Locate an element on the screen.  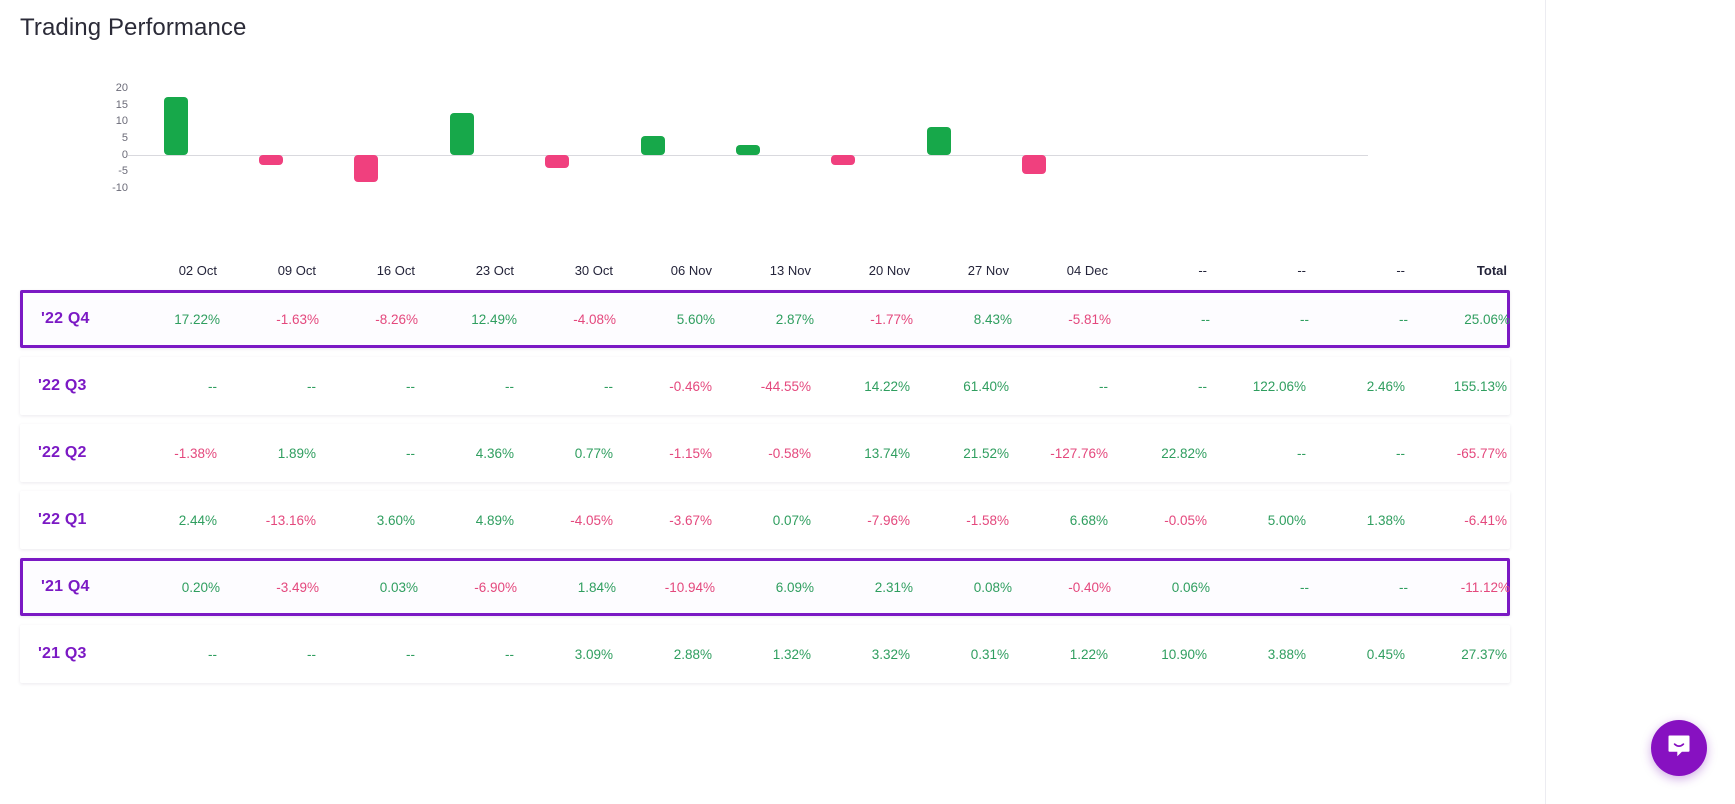
table-cell-return: 122.06% is located at coordinates (1279, 386).